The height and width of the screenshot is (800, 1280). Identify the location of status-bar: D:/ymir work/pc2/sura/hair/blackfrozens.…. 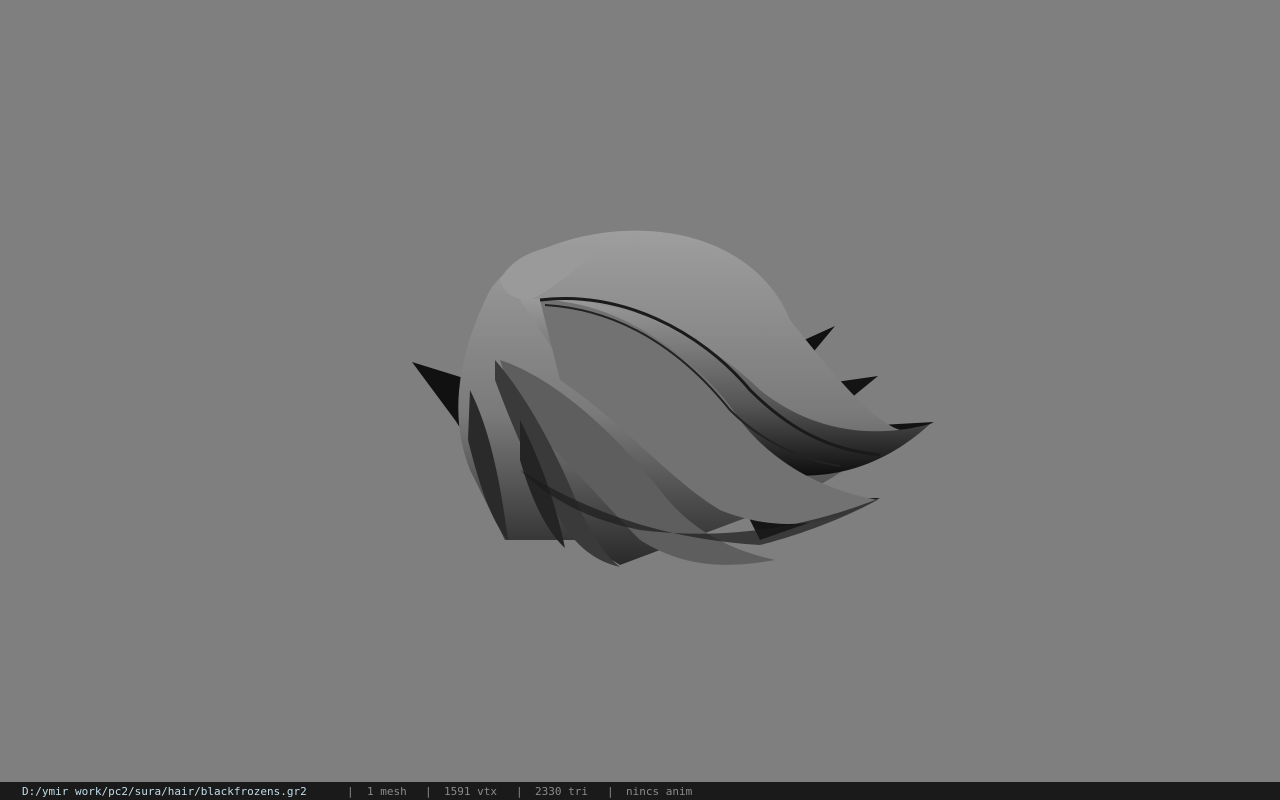
(640, 791).